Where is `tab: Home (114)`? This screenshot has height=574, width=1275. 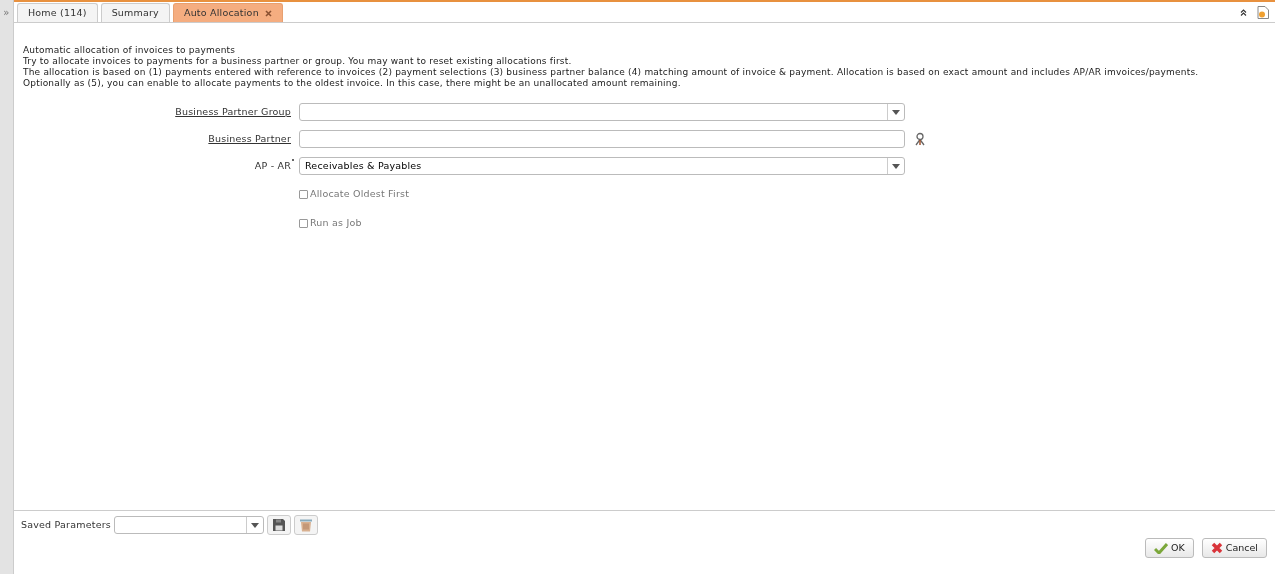
tab: Home (114) is located at coordinates (57, 12).